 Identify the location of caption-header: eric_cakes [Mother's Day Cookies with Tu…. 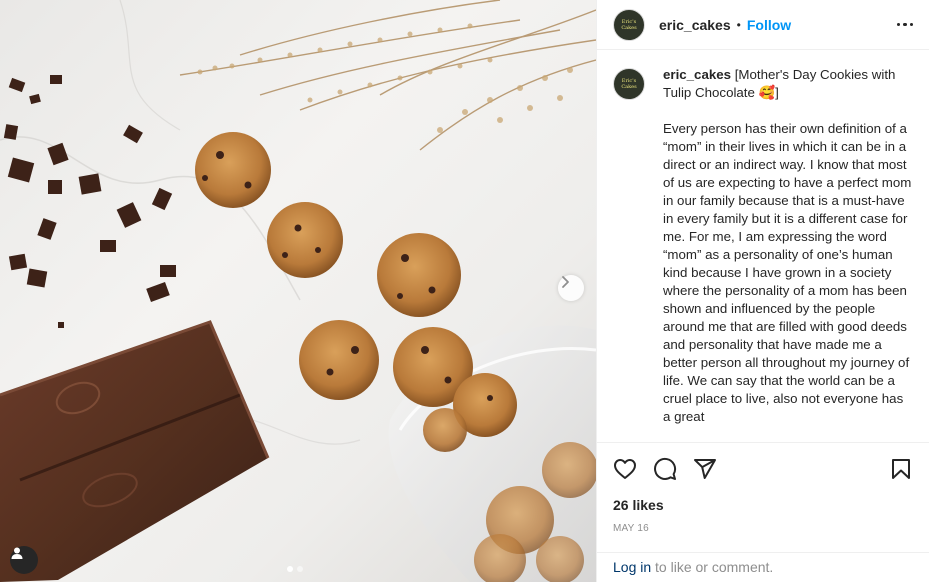
(788, 84).